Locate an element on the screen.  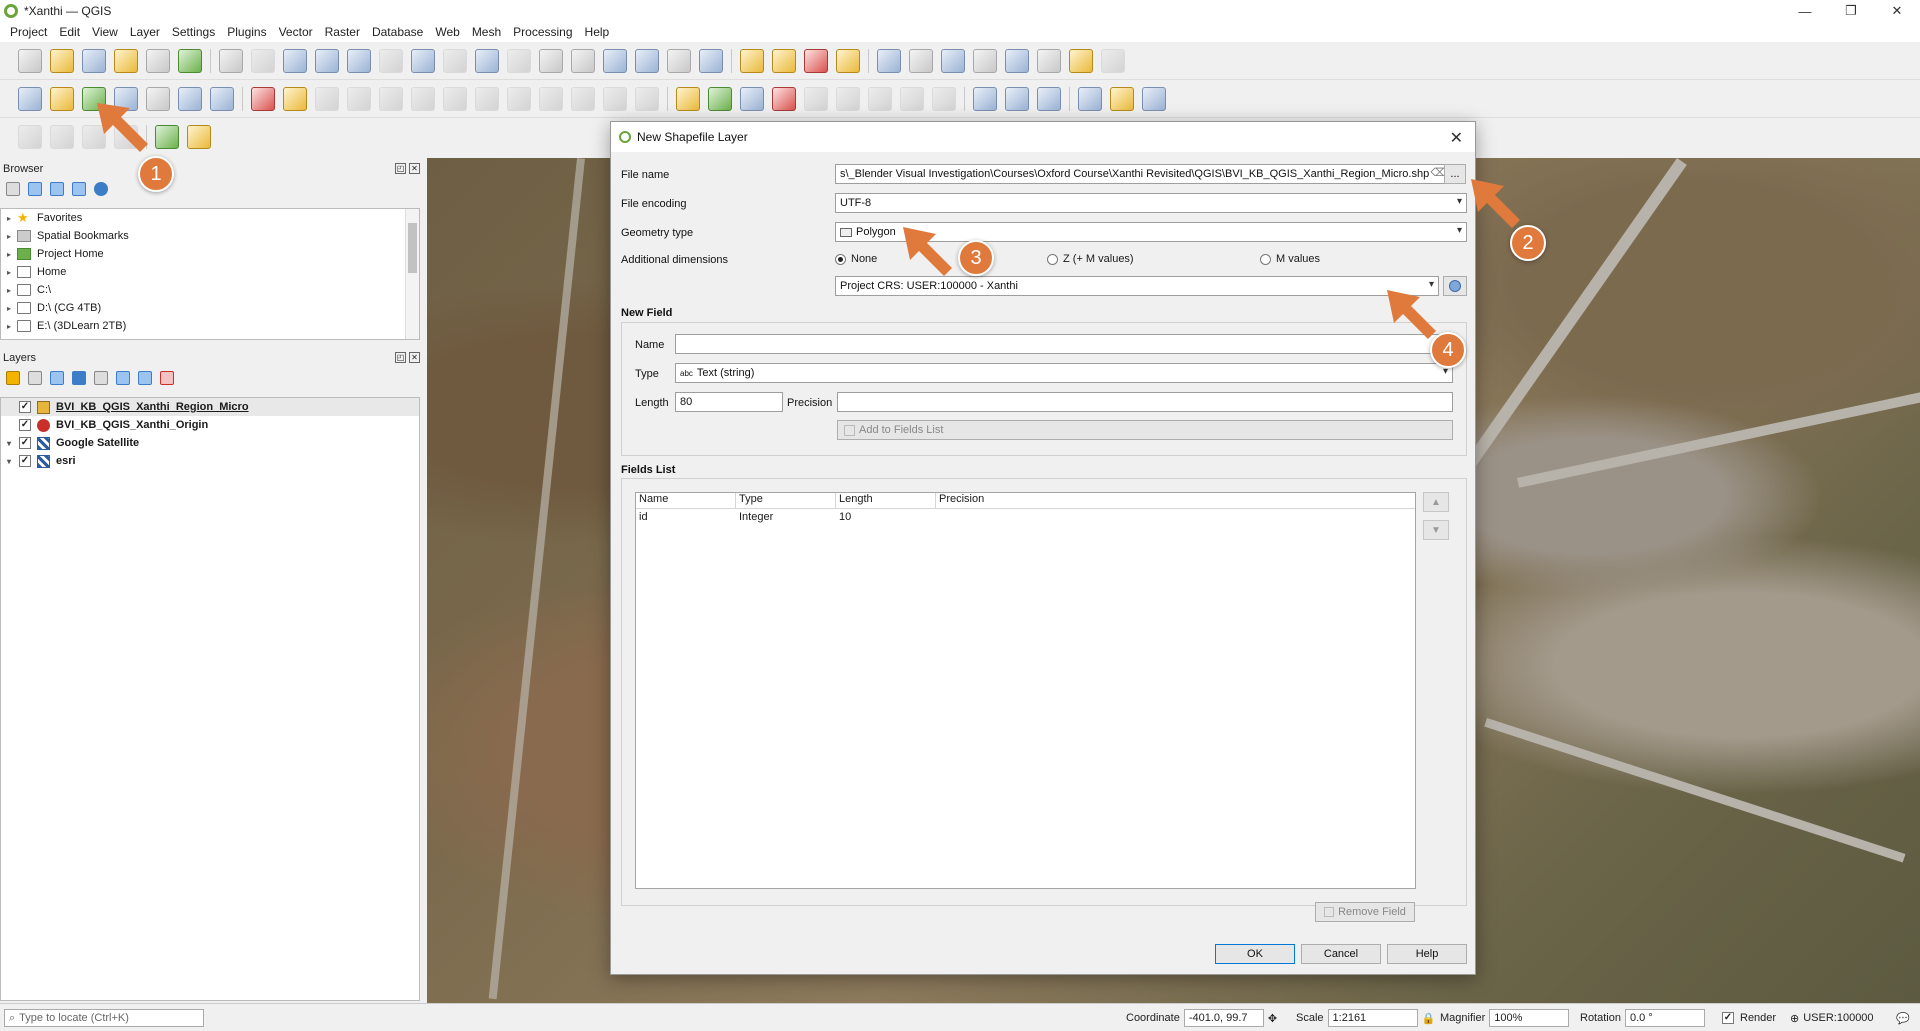
temporal-controller-icon is located at coordinates (679, 60).